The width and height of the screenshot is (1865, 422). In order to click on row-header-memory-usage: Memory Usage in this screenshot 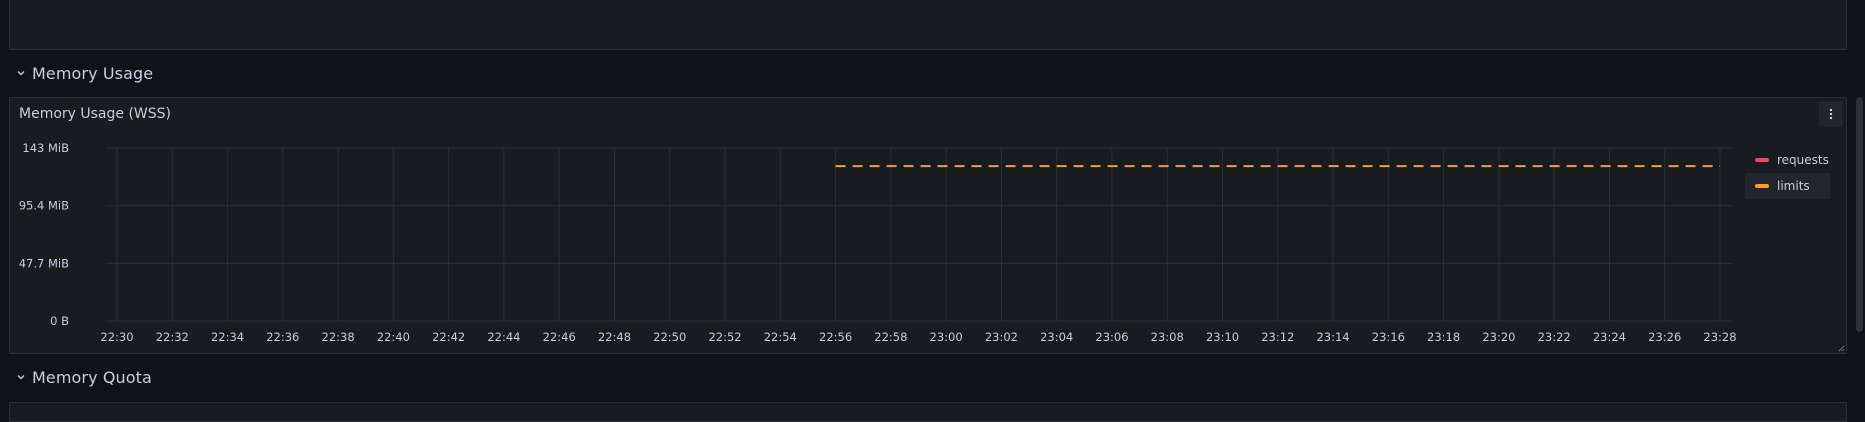, I will do `click(84, 73)`.